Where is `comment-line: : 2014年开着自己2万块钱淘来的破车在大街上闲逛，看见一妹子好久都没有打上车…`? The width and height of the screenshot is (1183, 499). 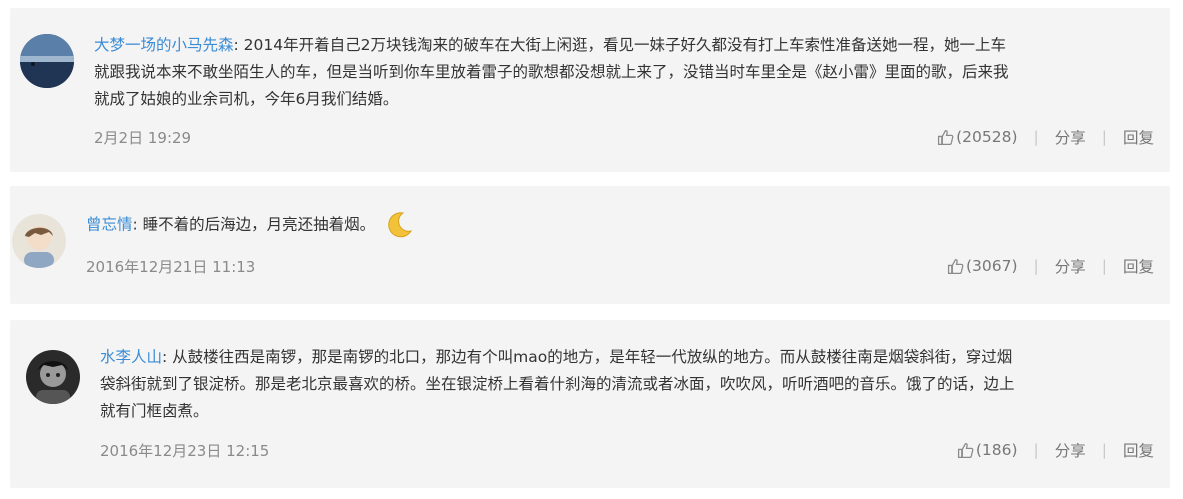
comment-line: : 2014年开着自己2万块钱淘来的破车在大街上闲逛，看见一妹子好久都没有打上车… is located at coordinates (619, 45).